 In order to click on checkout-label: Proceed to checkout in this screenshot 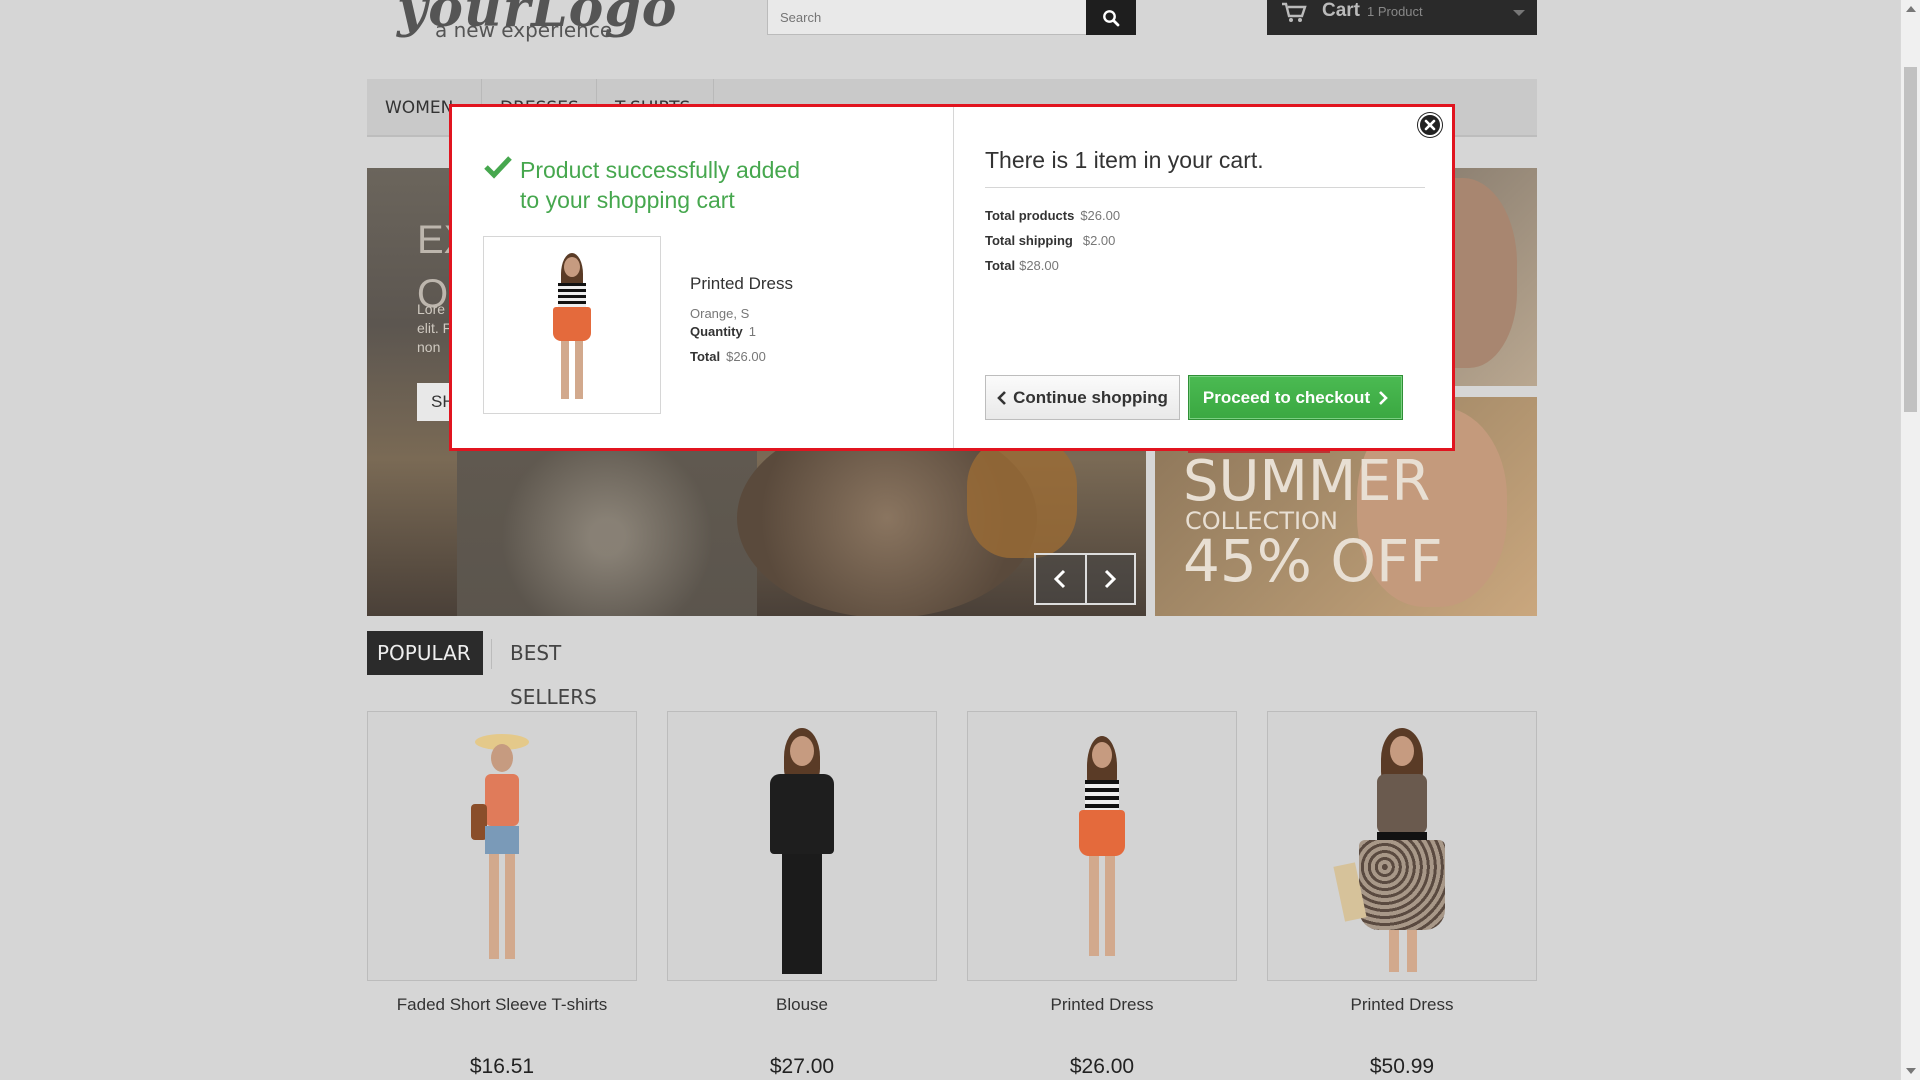, I will do `click(1286, 397)`.